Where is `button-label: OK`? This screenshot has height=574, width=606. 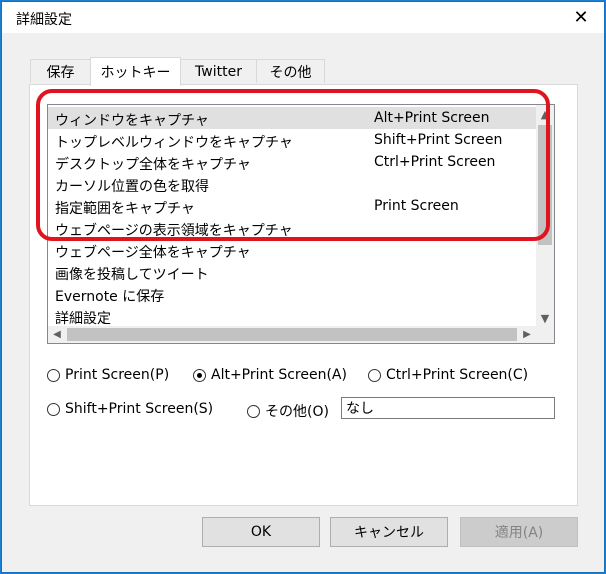
button-label: OK is located at coordinates (261, 532).